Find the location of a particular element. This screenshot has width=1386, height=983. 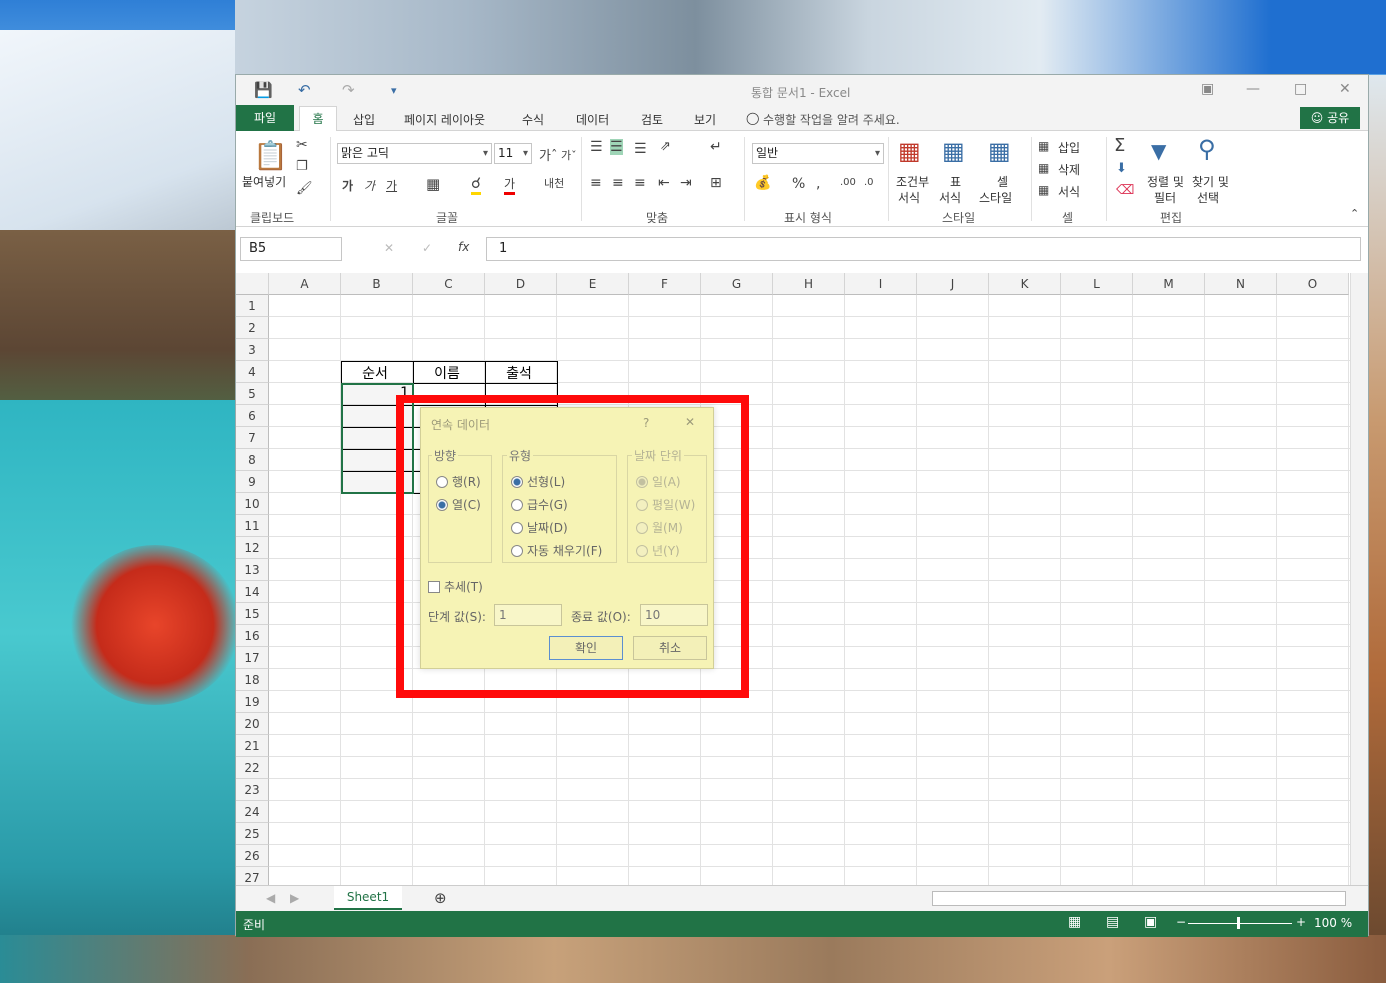

column-header-n: N is located at coordinates (1241, 284).